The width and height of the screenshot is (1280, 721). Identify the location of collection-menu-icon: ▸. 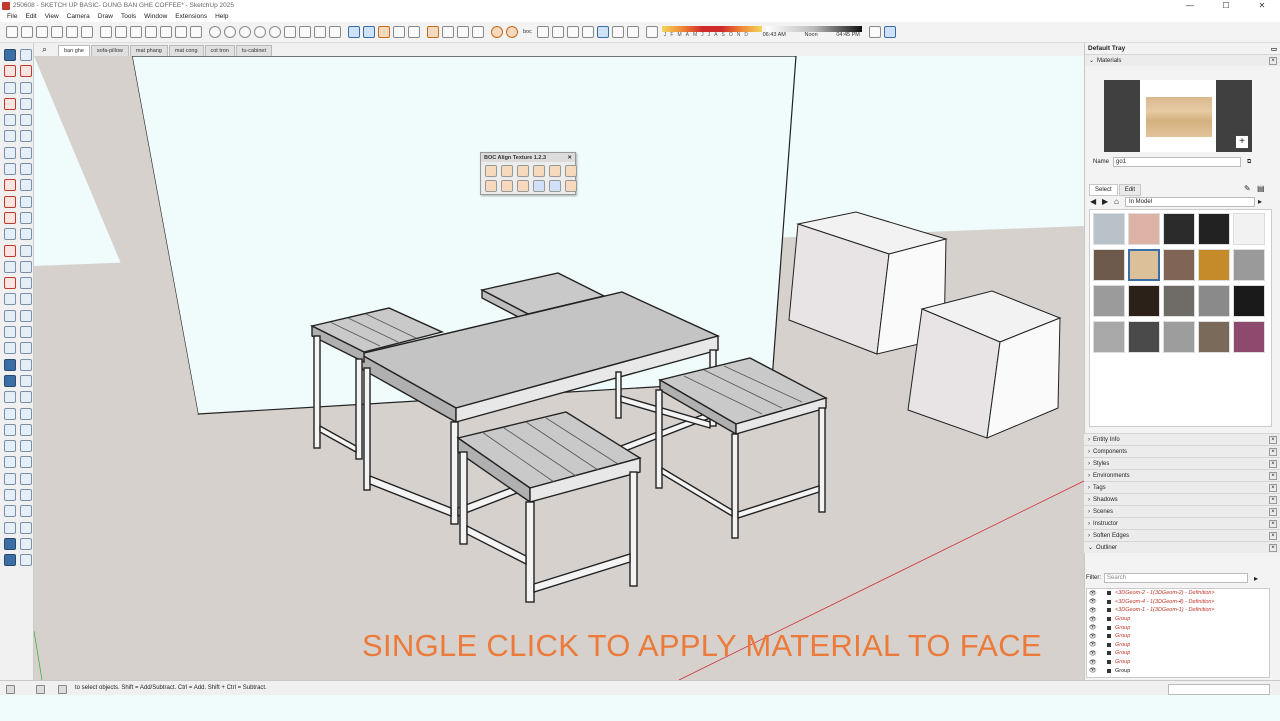
(1260, 201).